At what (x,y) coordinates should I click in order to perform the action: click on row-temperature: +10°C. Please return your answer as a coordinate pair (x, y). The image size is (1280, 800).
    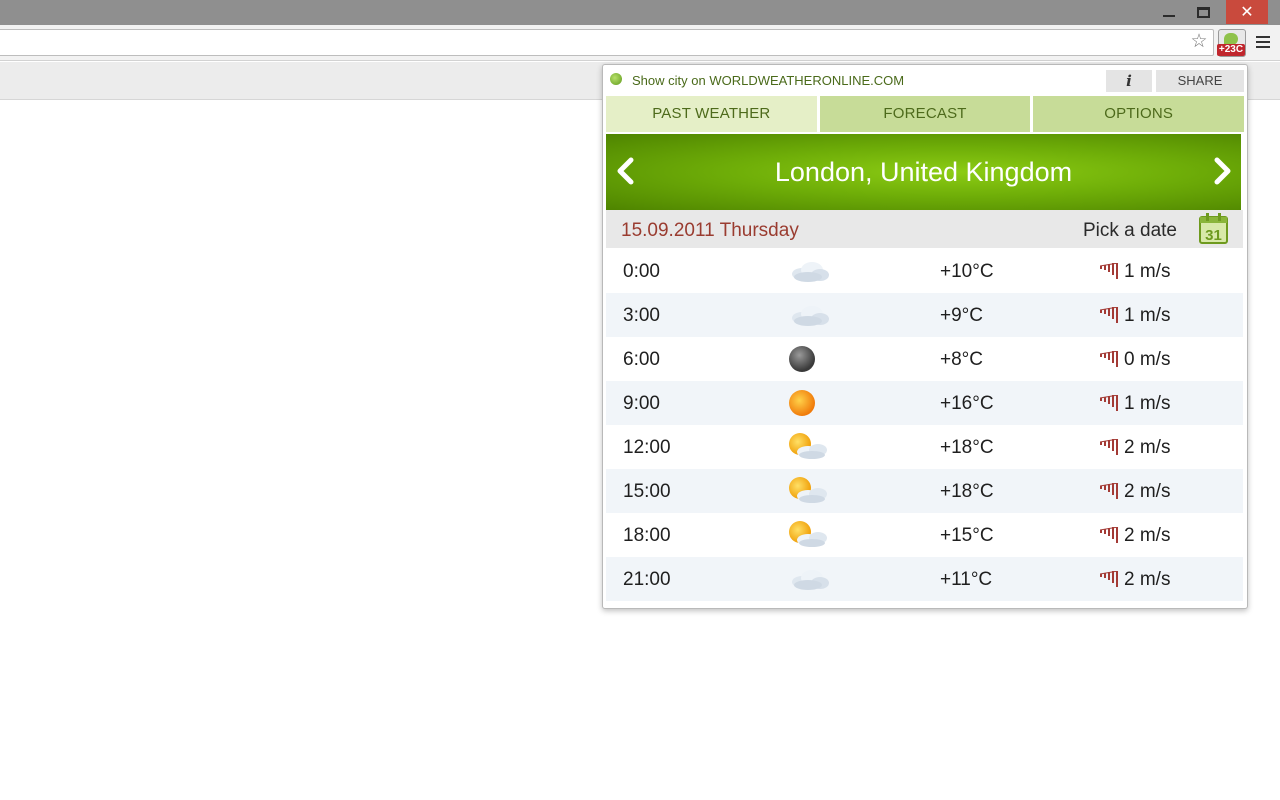
    Looking at the image, I should click on (967, 272).